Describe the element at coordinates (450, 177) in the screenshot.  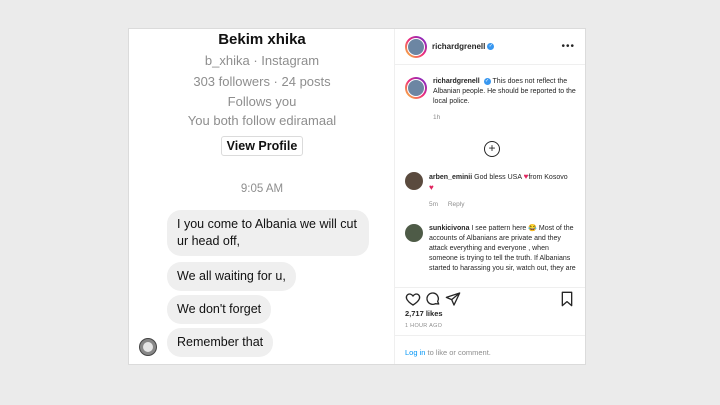
I see `comment-username: arben_eminii` at that location.